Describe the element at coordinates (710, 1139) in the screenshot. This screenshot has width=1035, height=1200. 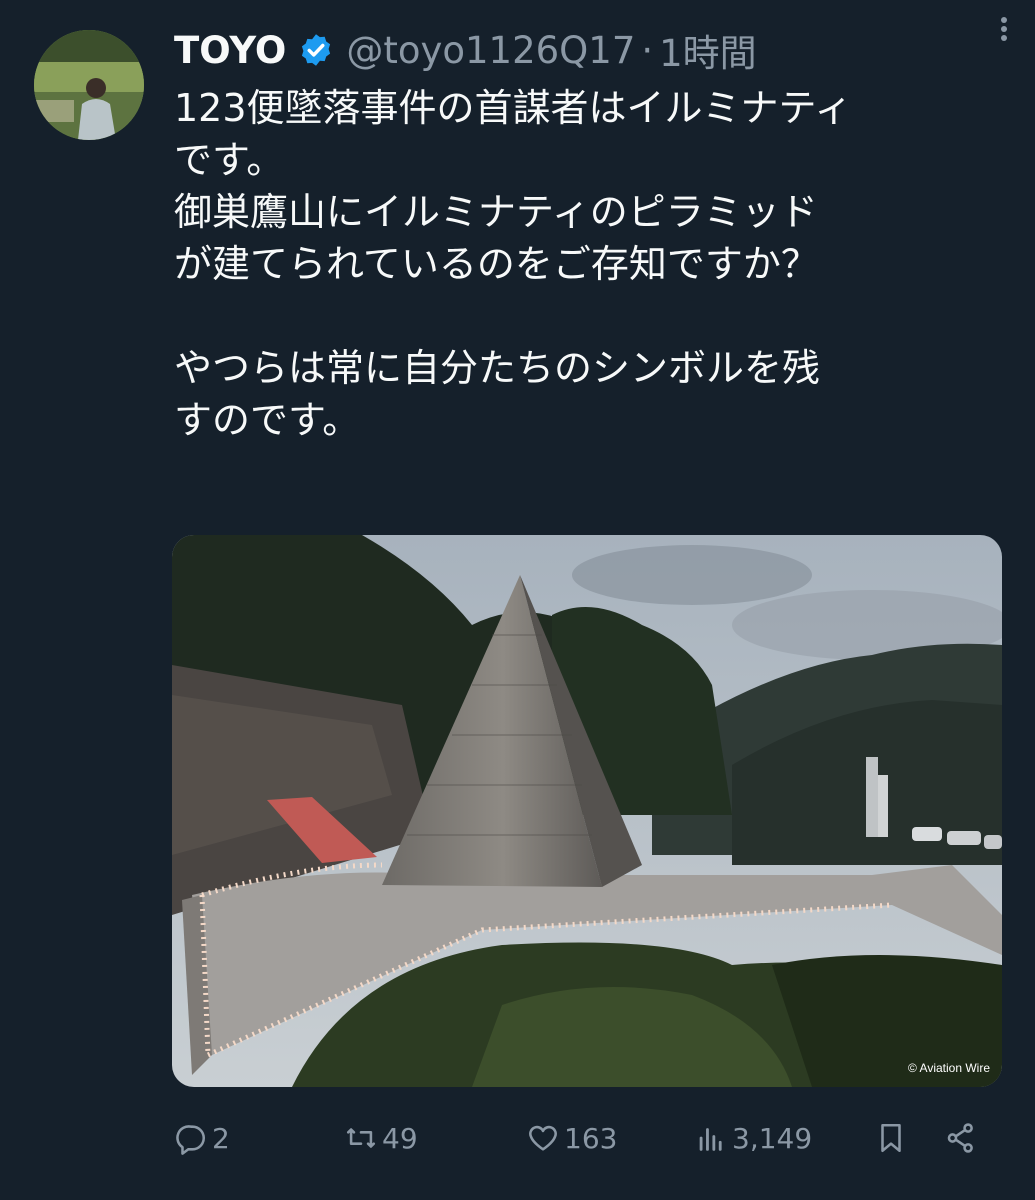
I see `views-icon` at that location.